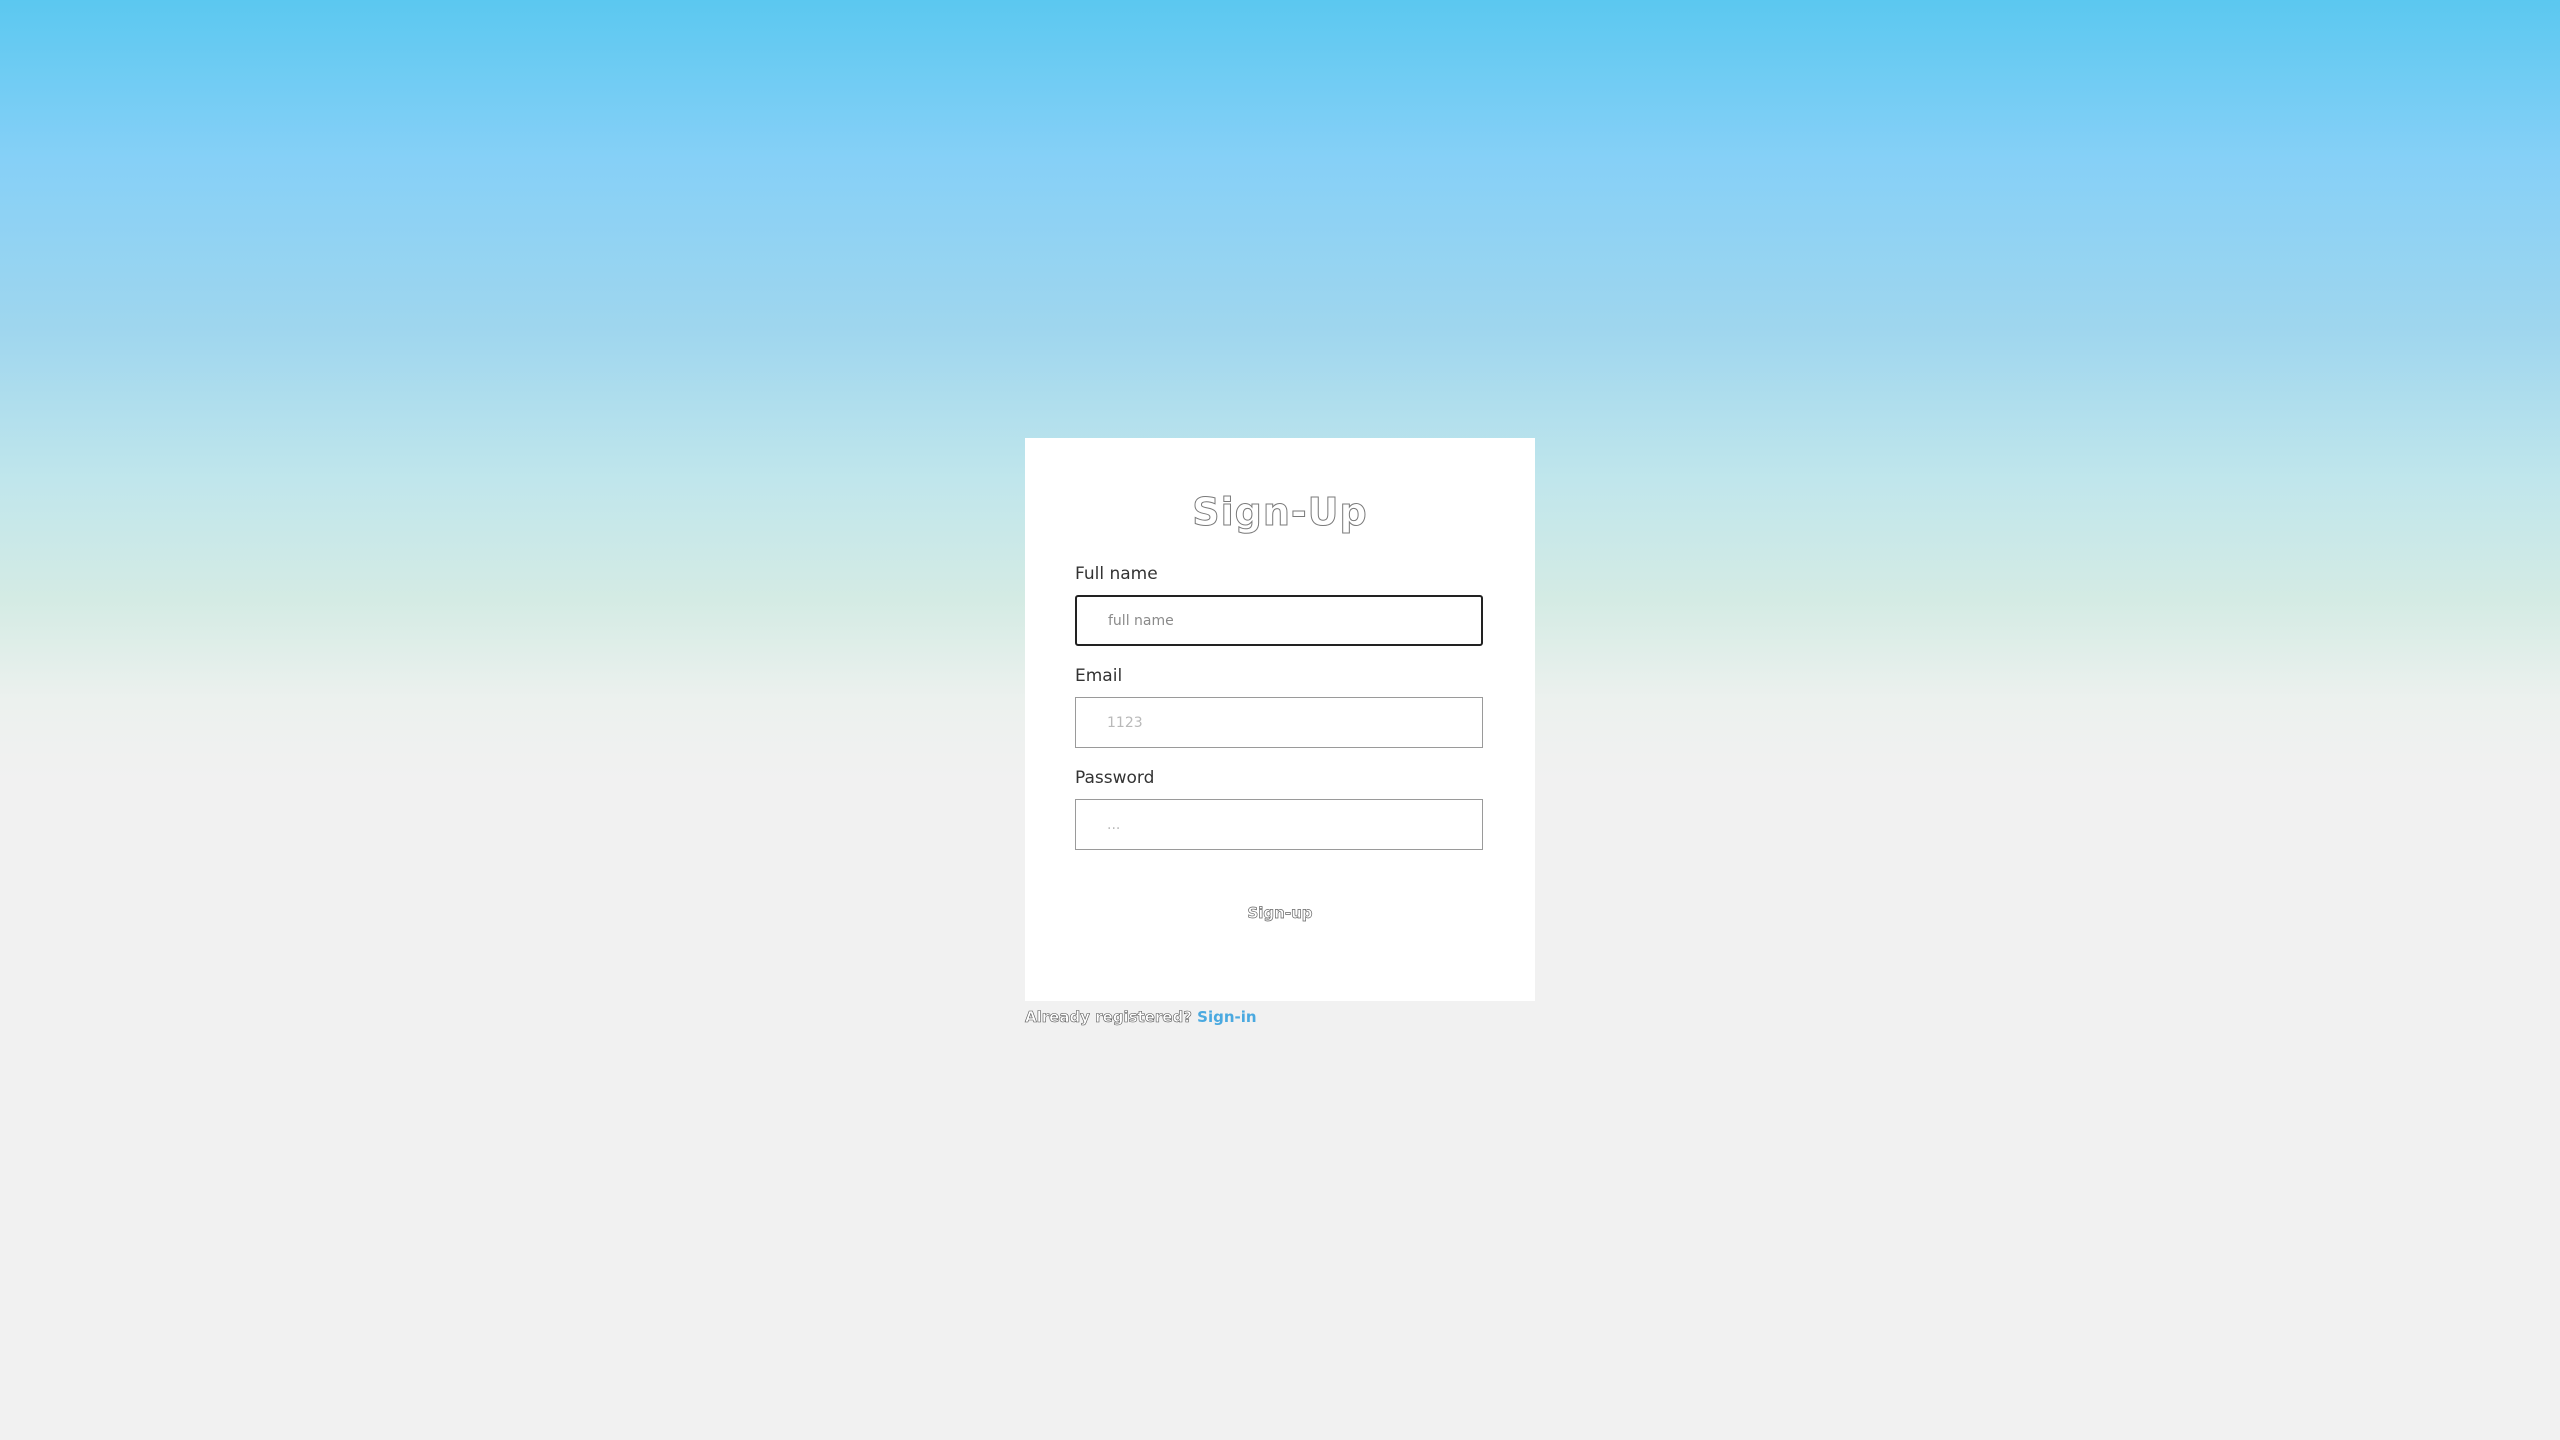  I want to click on full-name-input, so click(1279, 620).